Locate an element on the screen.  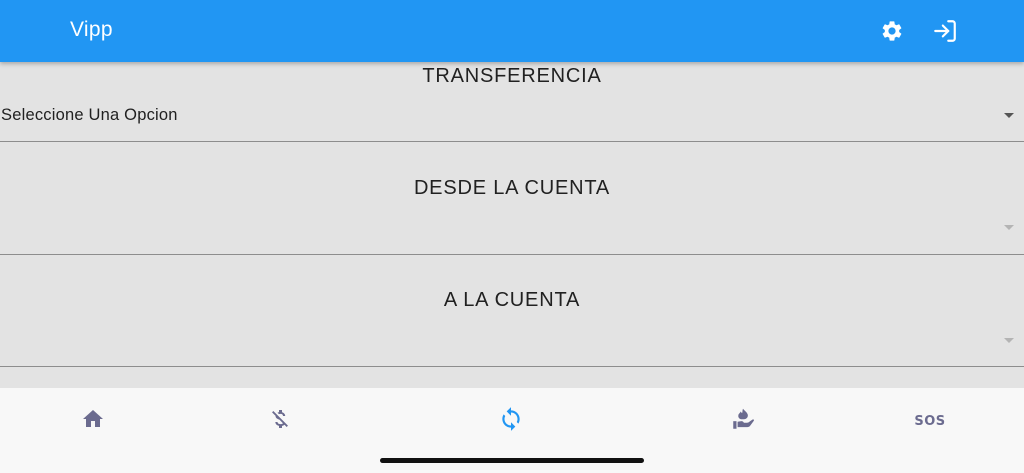
app-title: Vipp is located at coordinates (91, 29).